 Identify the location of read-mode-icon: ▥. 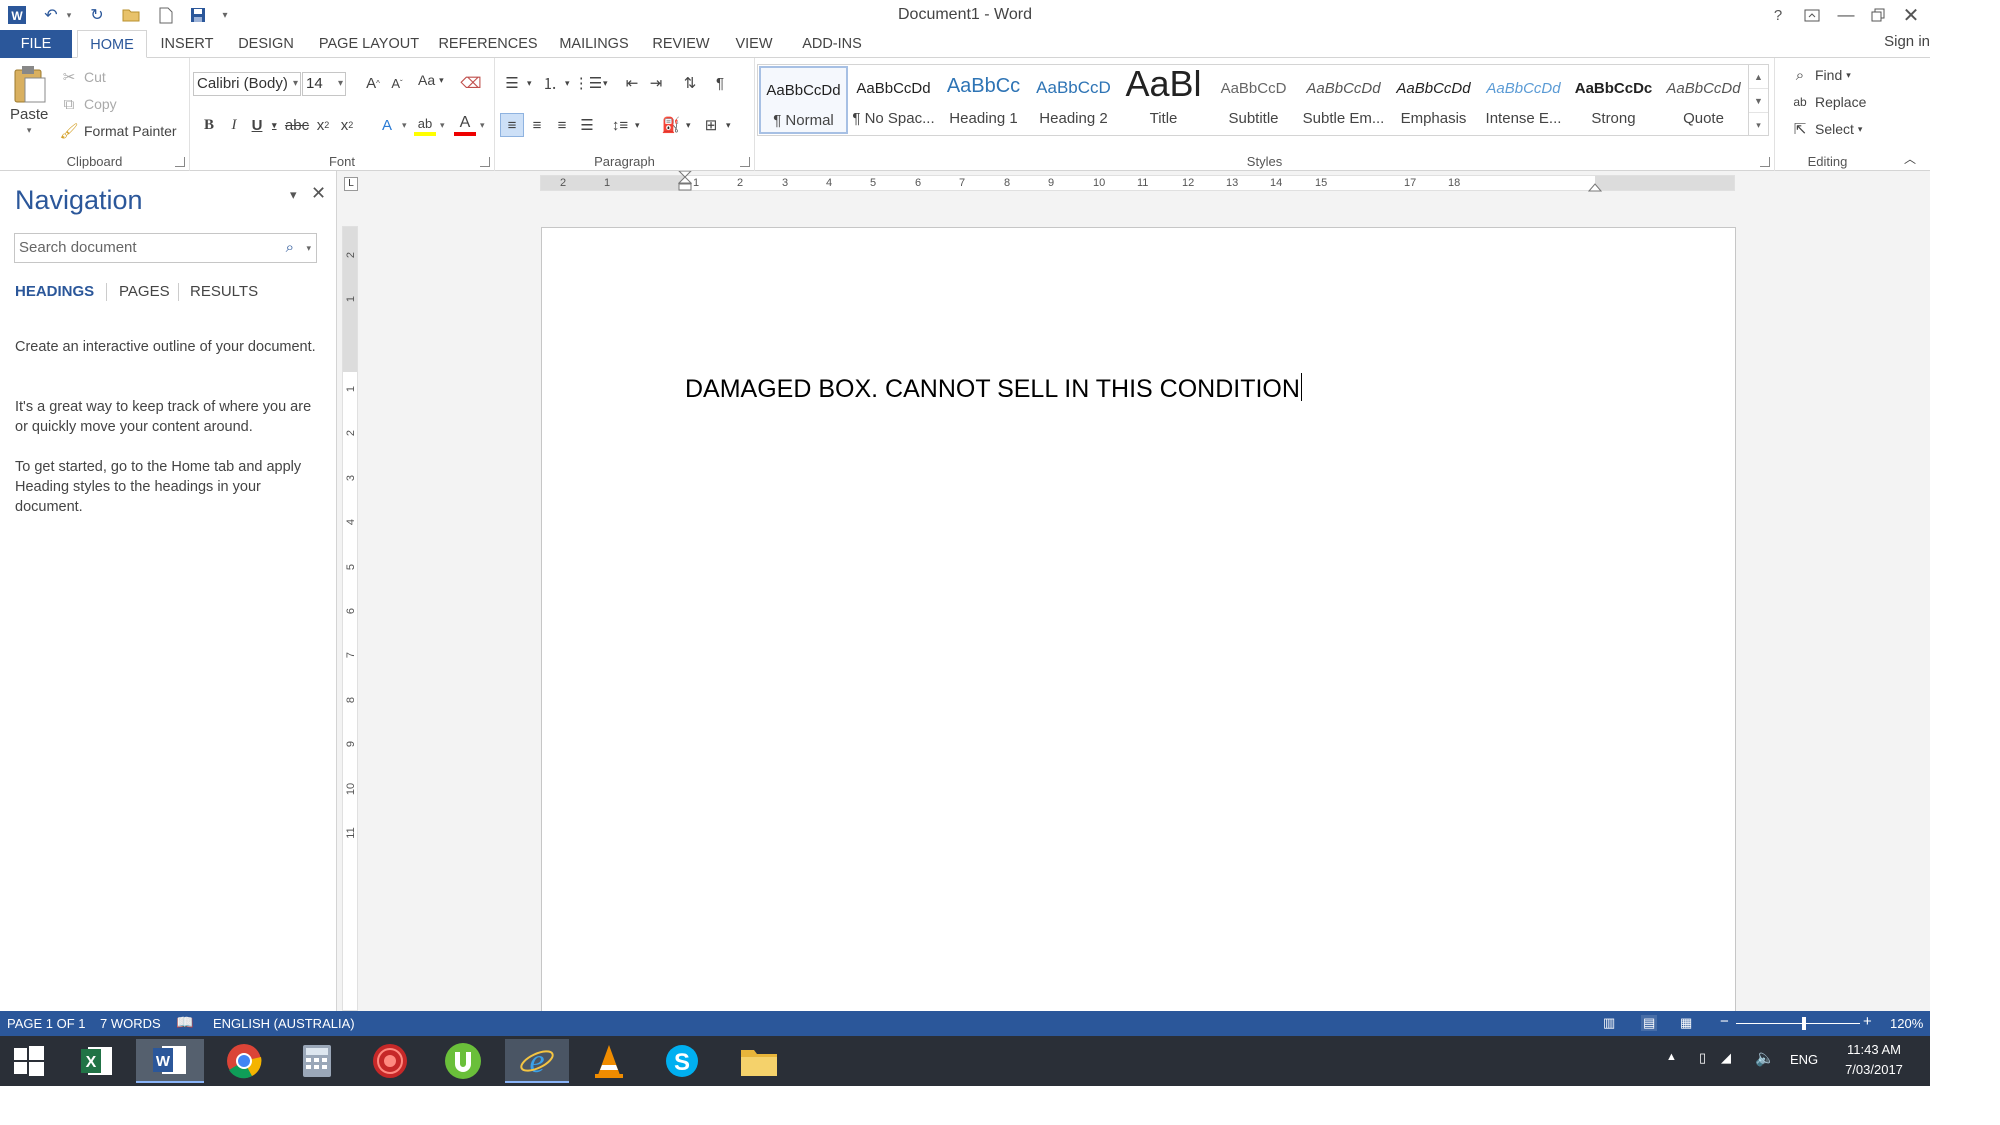
(1609, 1023).